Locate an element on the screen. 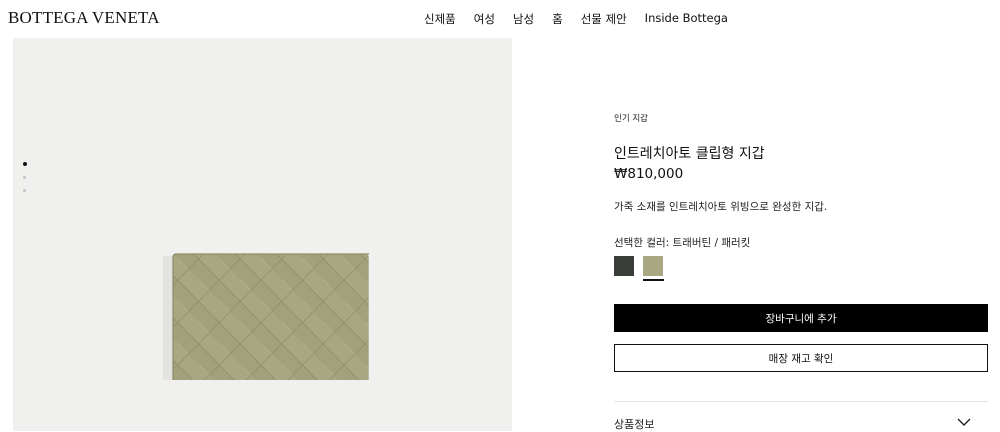 The width and height of the screenshot is (1000, 432). product-description: 가죽 소재를 인트레치아토 위빙으로 완성한 지갑. is located at coordinates (721, 207).